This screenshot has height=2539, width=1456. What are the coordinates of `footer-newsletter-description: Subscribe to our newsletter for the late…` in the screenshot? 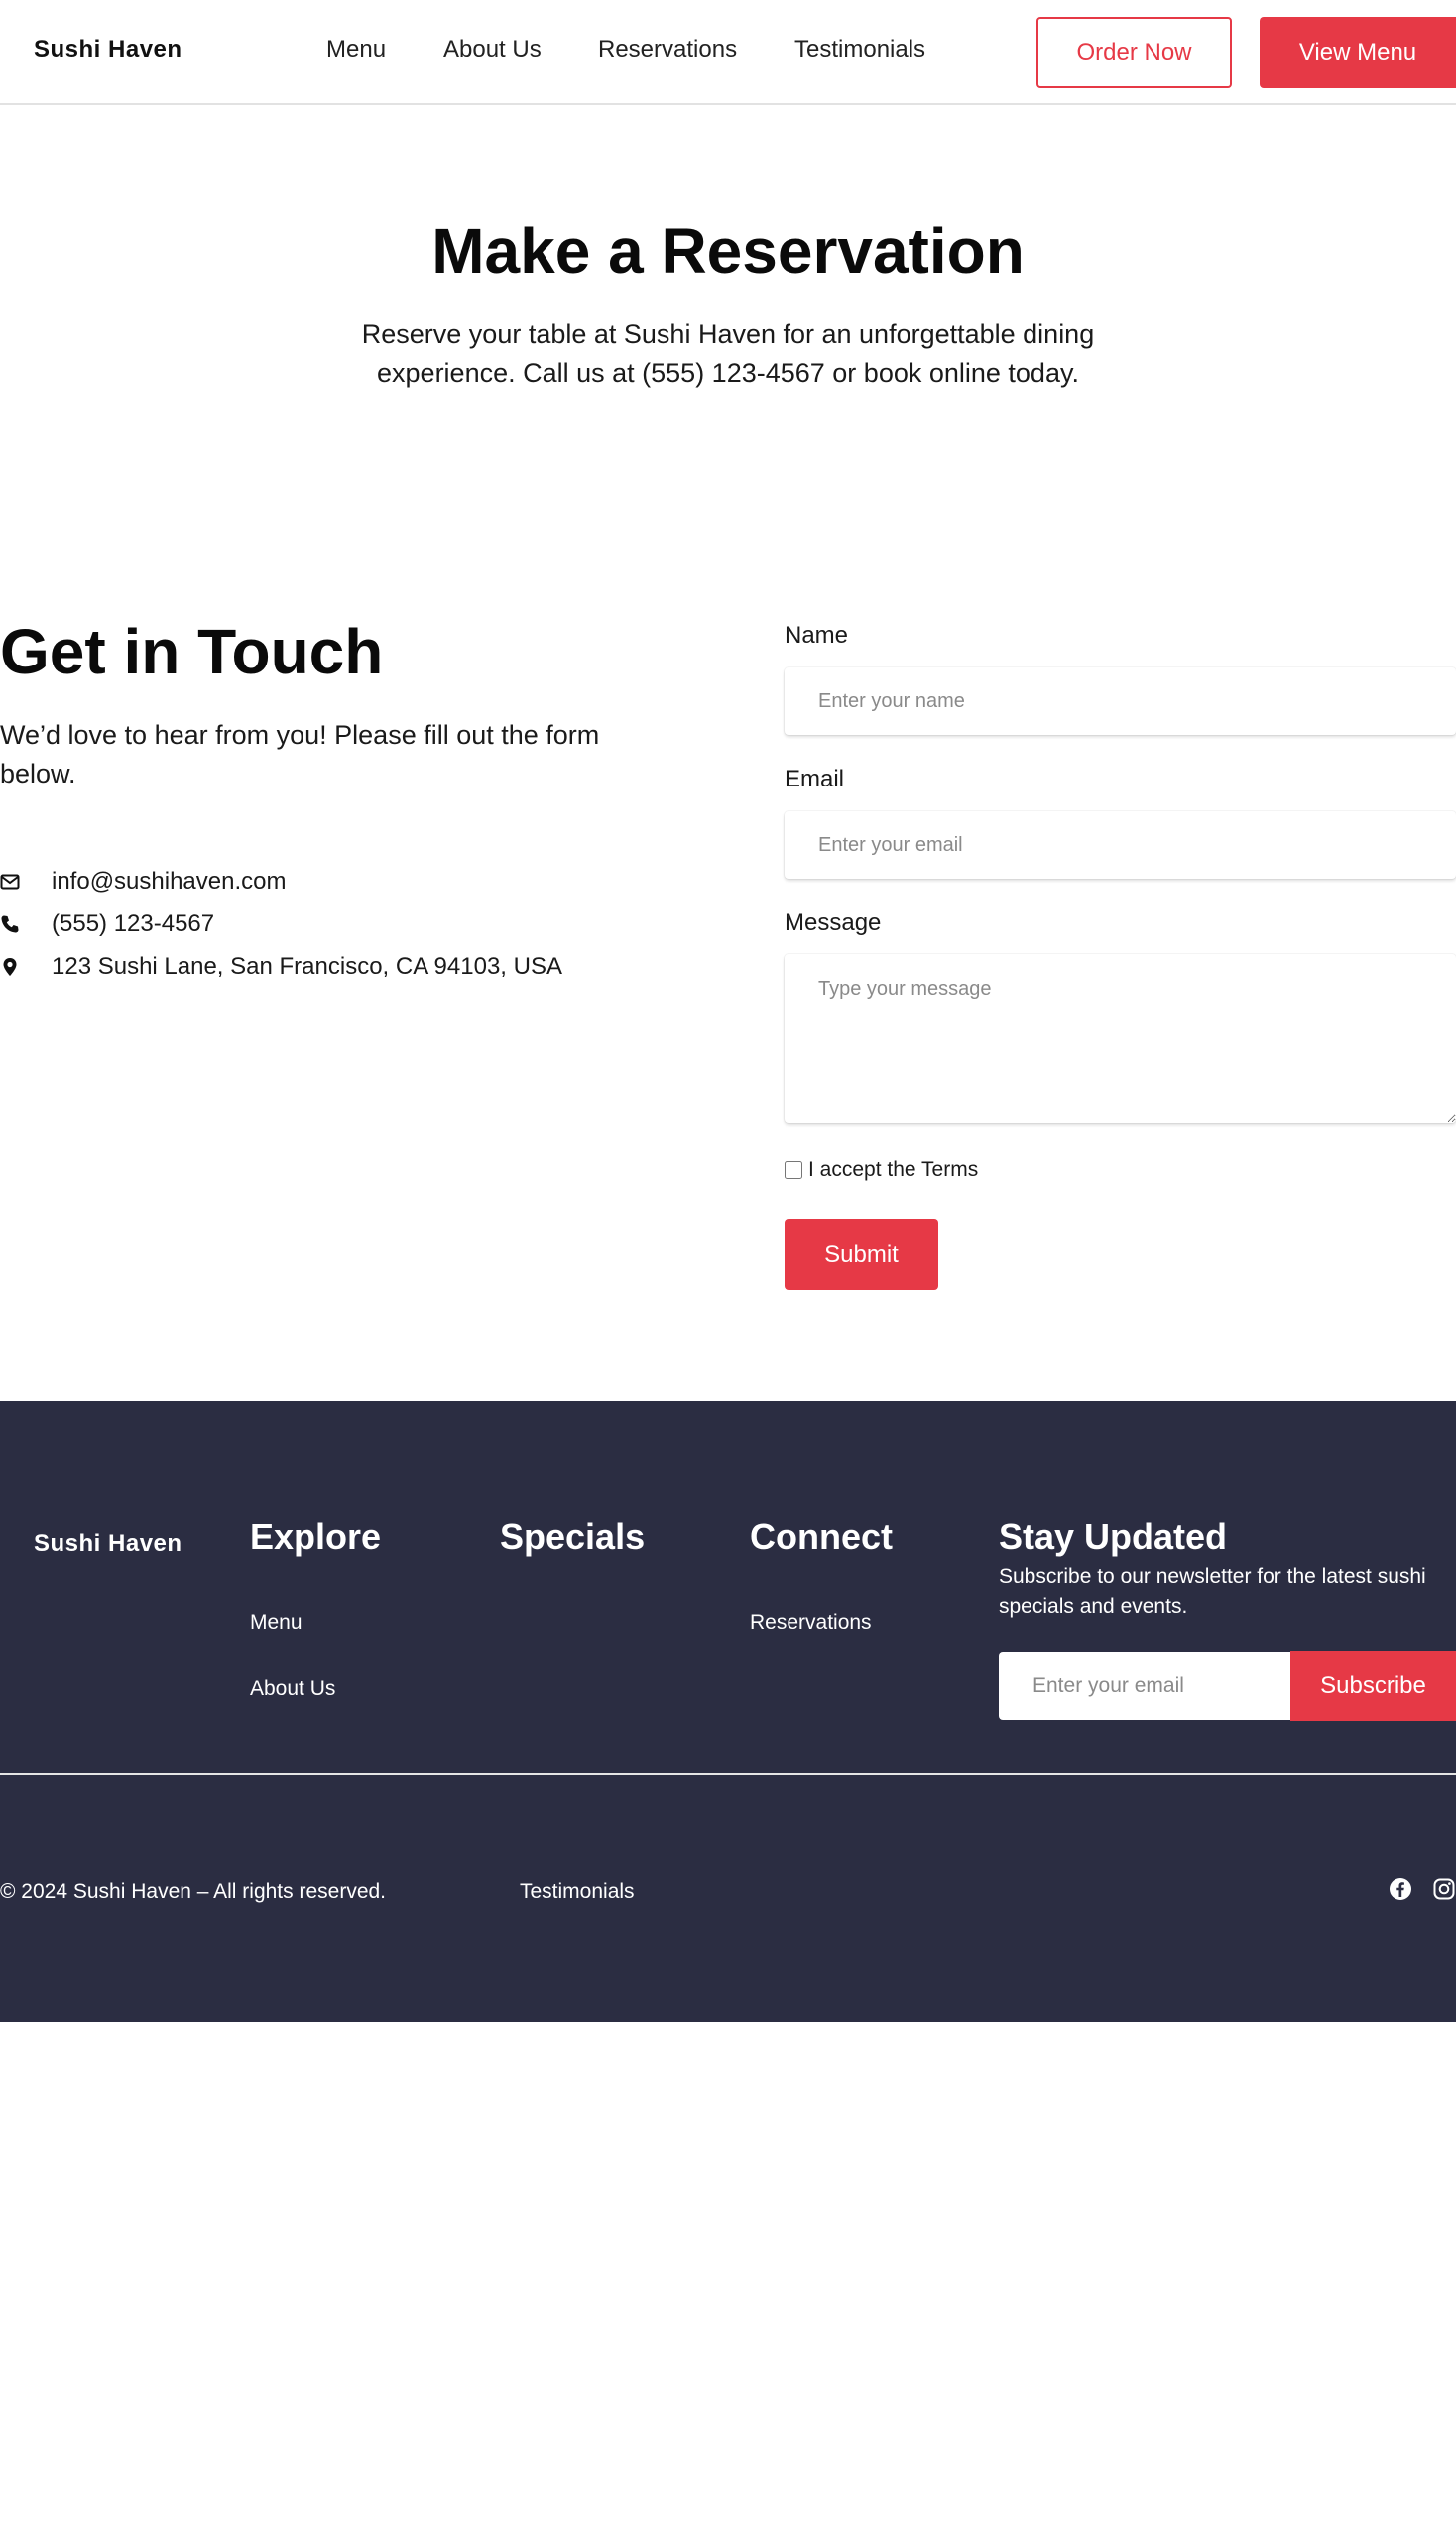 It's located at (1212, 1592).